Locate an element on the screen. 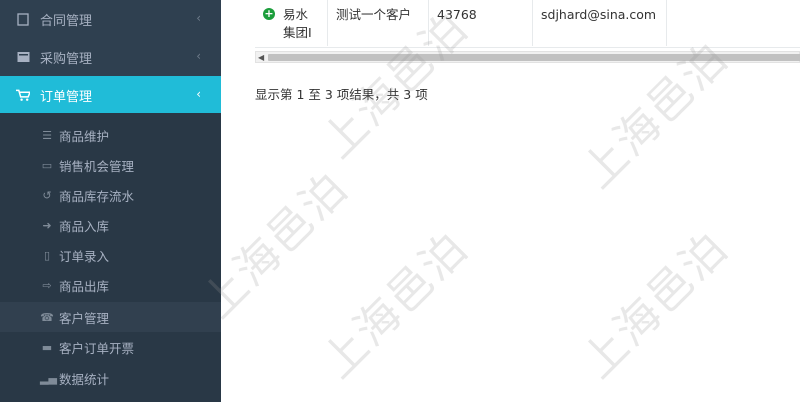  bookmark-icon: ▯ is located at coordinates (47, 255).